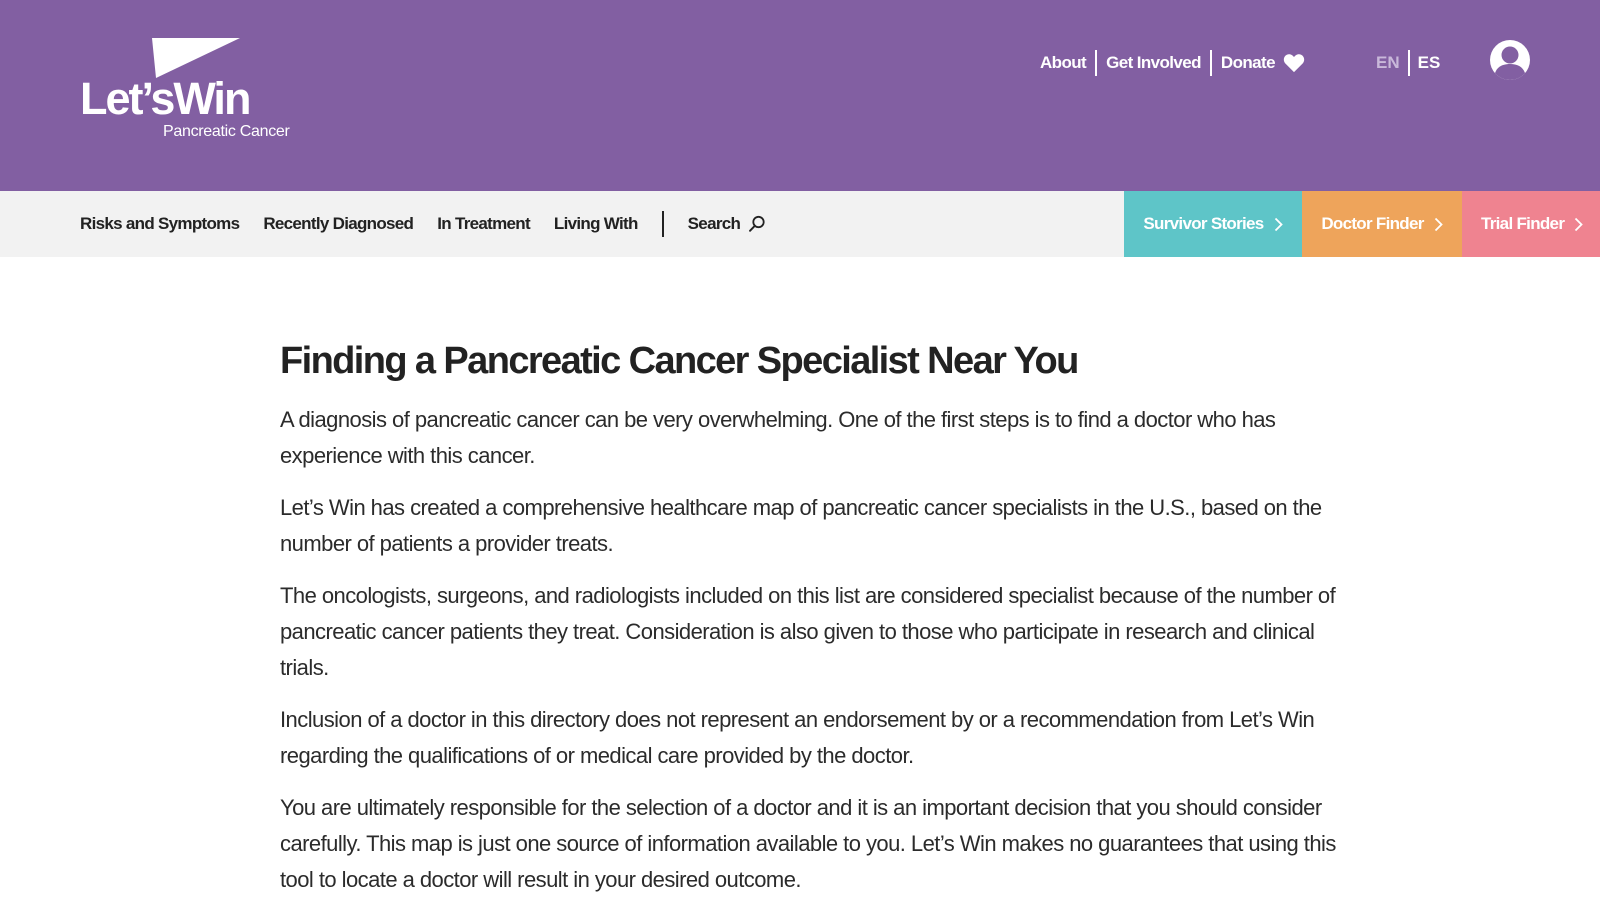 This screenshot has height=914, width=1600. I want to click on search-button: Search, so click(727, 224).